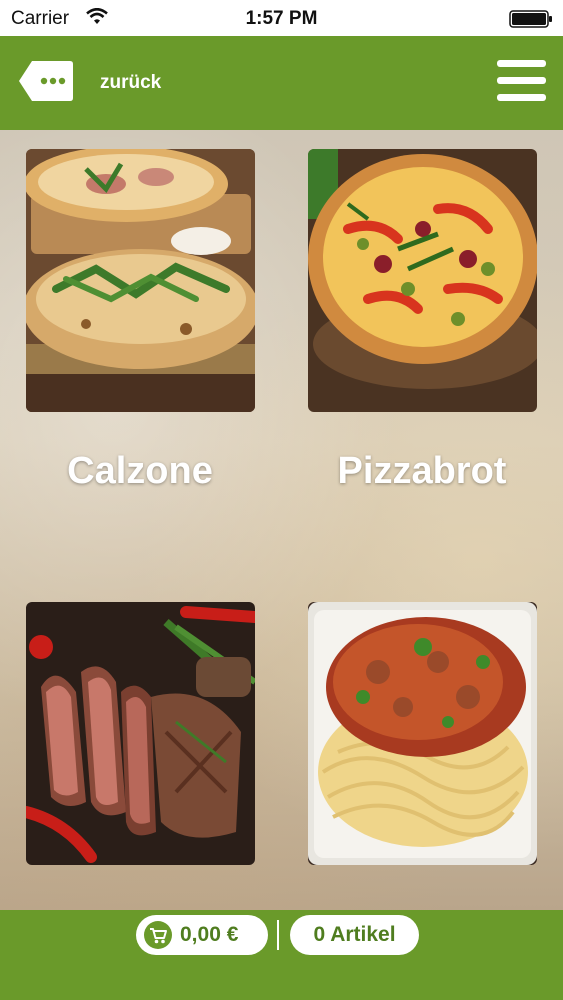 This screenshot has width=563, height=1000. I want to click on category-tile-steak, so click(140, 733).